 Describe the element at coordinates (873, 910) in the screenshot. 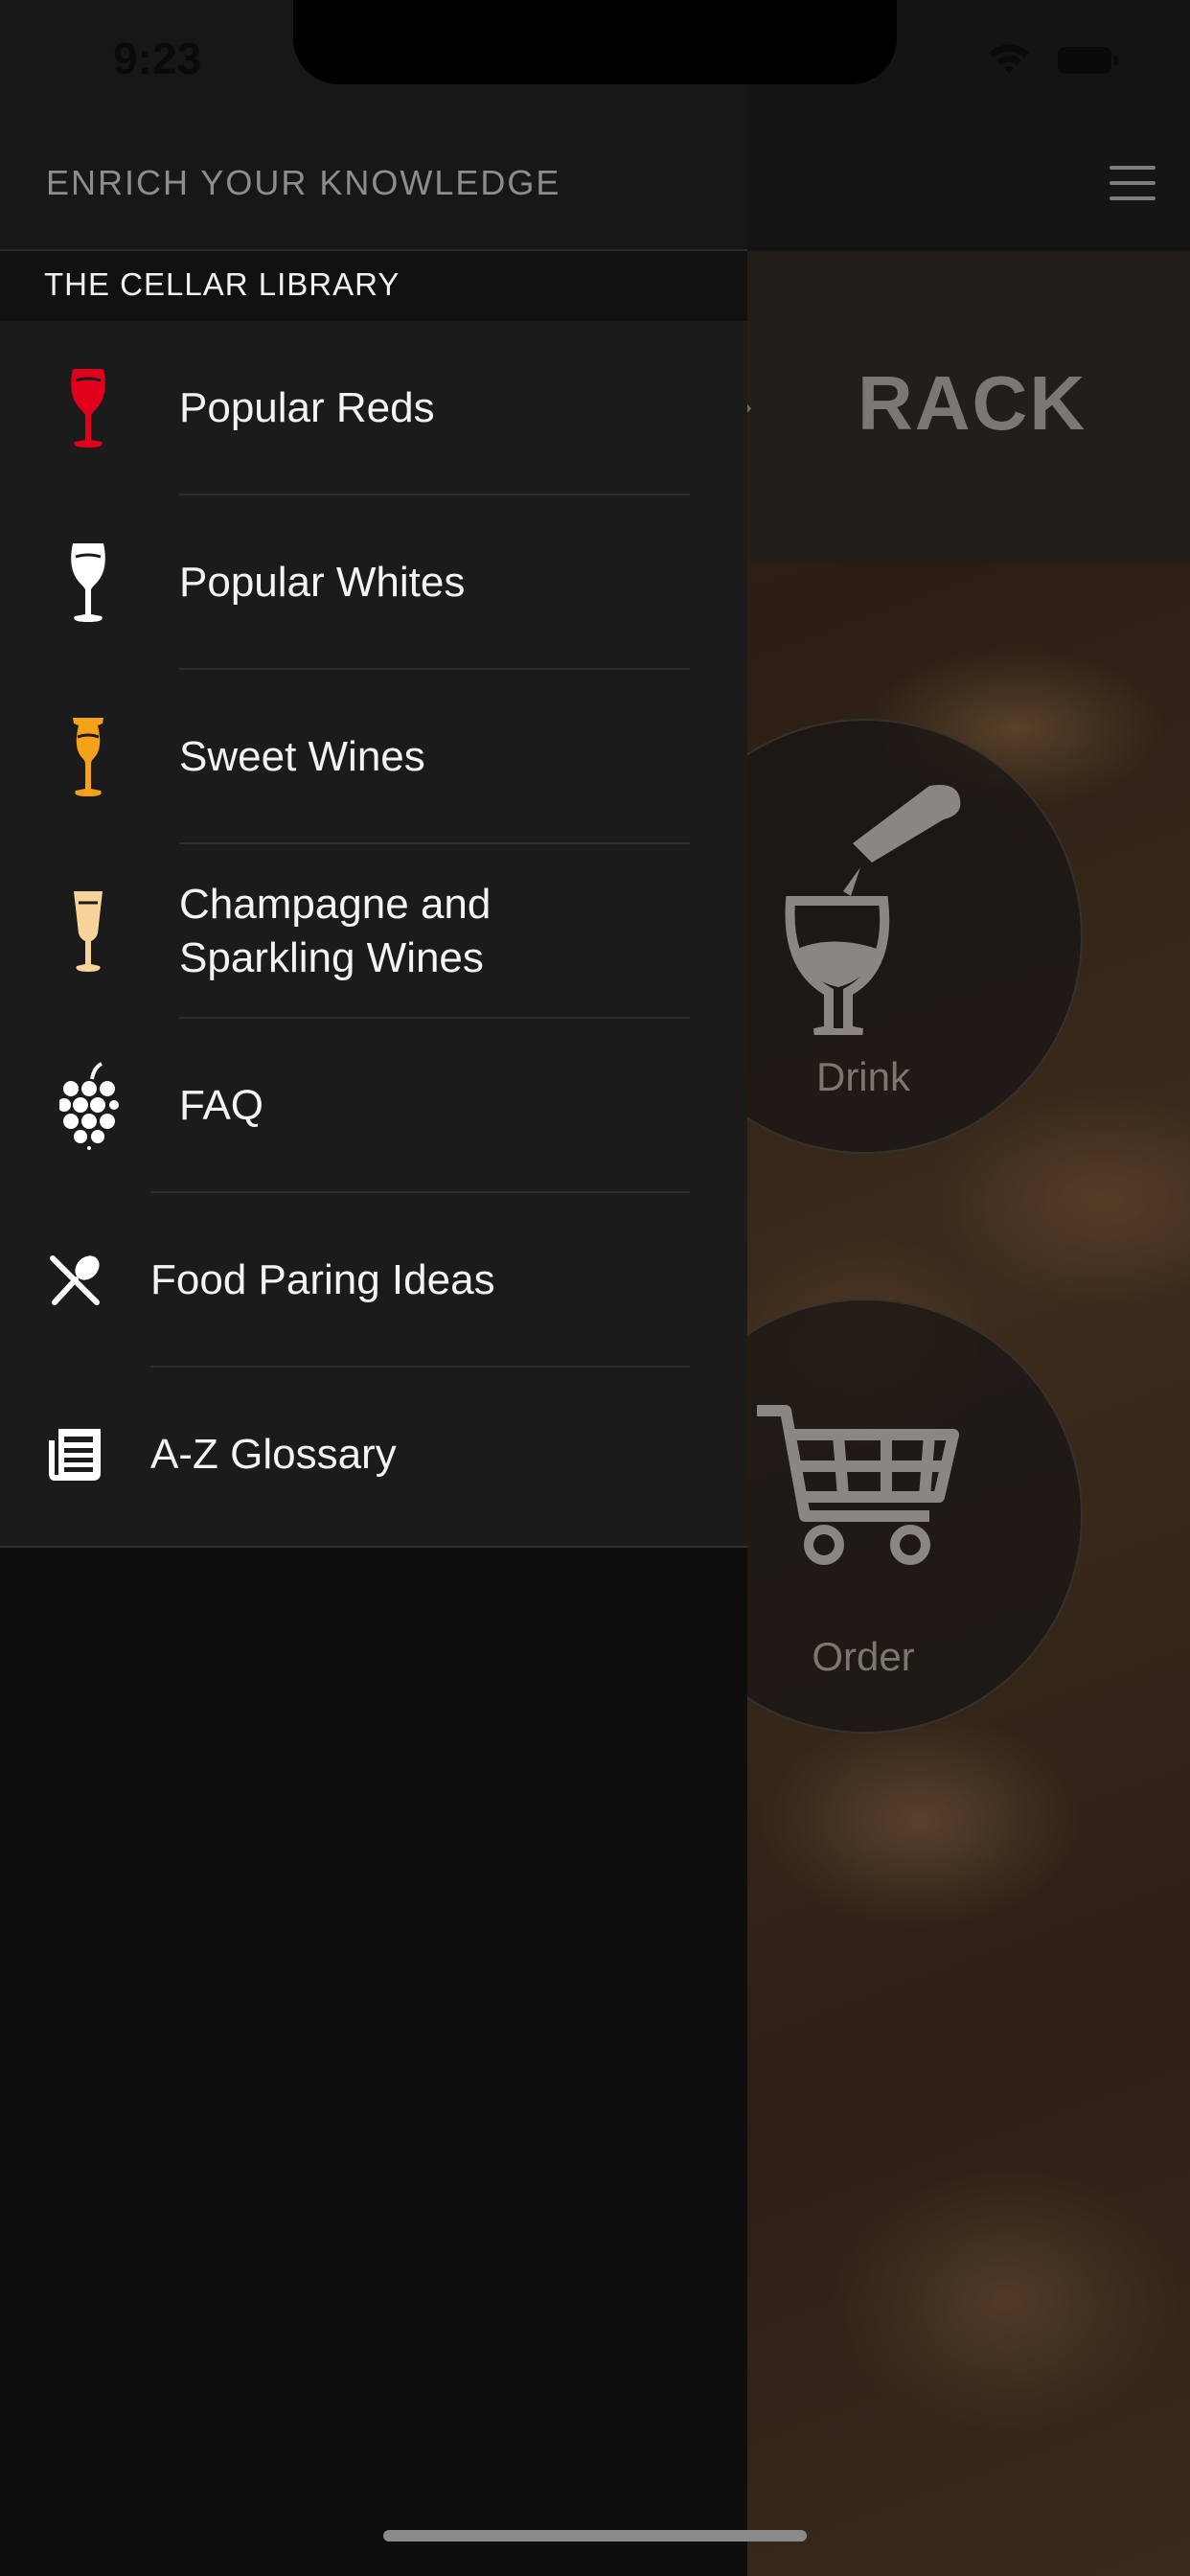

I see `pouring-wine-icon` at that location.